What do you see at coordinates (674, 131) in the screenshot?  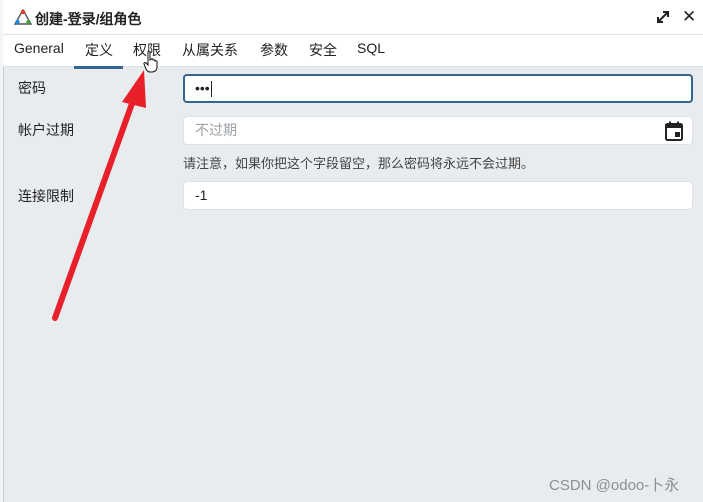 I see `calendar-icon` at bounding box center [674, 131].